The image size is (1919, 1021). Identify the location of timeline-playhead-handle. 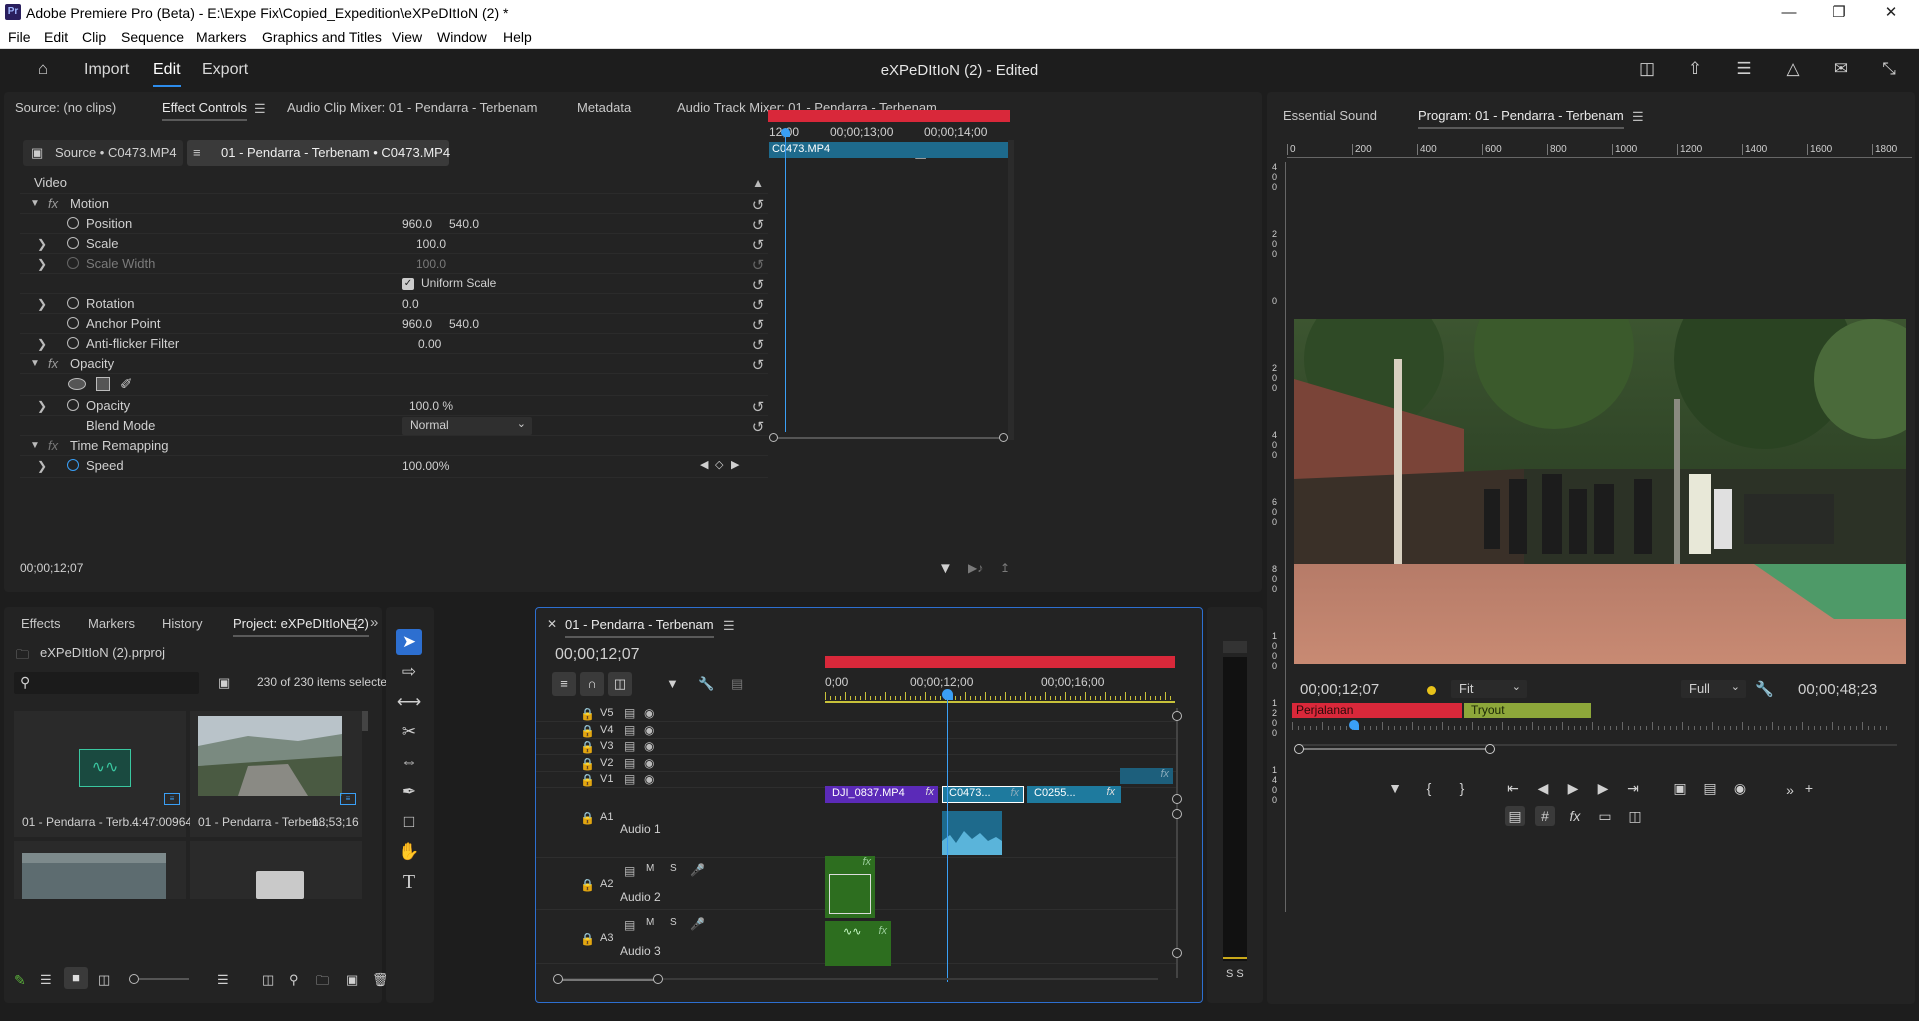
(947, 694).